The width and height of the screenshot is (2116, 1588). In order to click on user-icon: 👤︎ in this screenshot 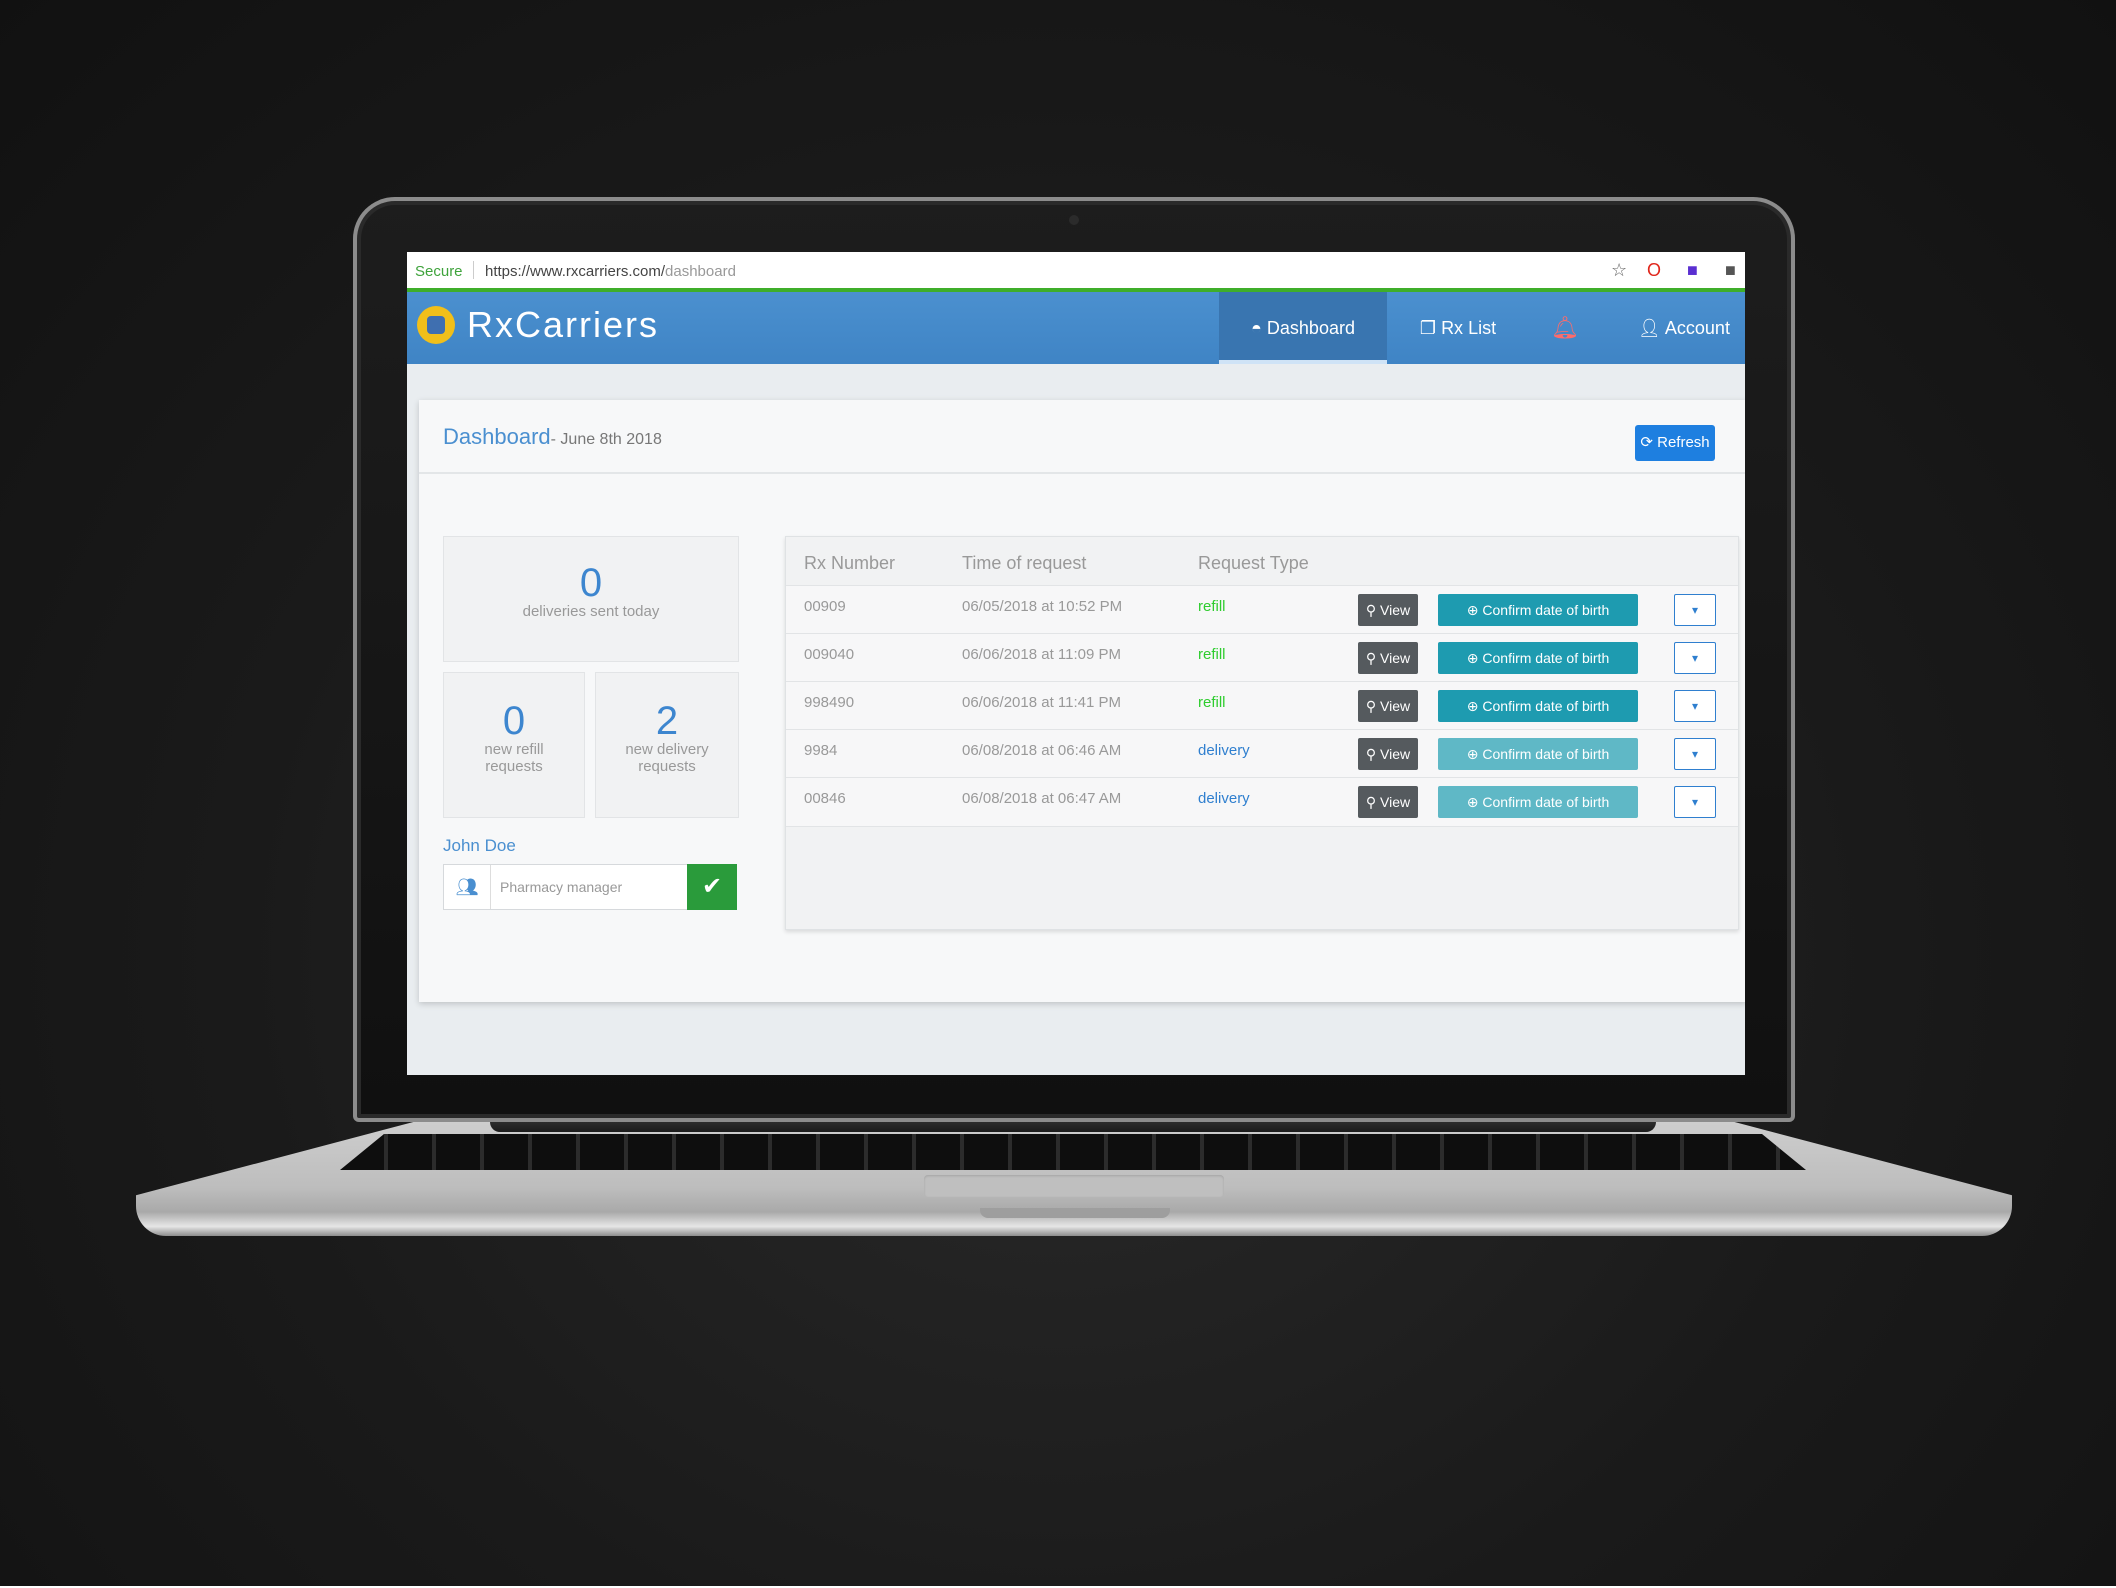, I will do `click(1649, 328)`.